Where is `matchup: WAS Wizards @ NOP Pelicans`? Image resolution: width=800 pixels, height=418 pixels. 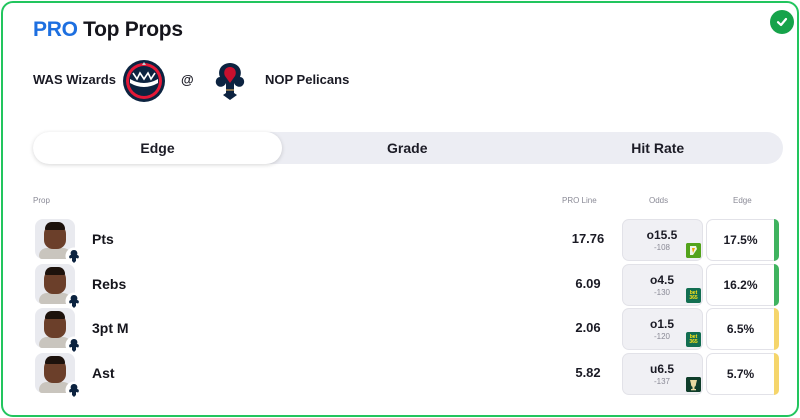
matchup: WAS Wizards @ NOP Pelicans is located at coordinates (233, 81).